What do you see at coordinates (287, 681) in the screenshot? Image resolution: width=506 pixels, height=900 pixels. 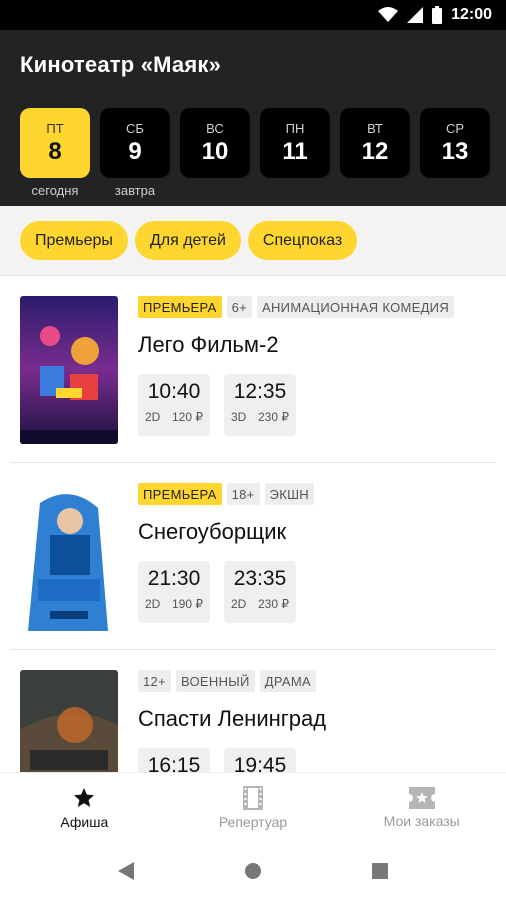 I see `genre-tag: ДРАМА` at bounding box center [287, 681].